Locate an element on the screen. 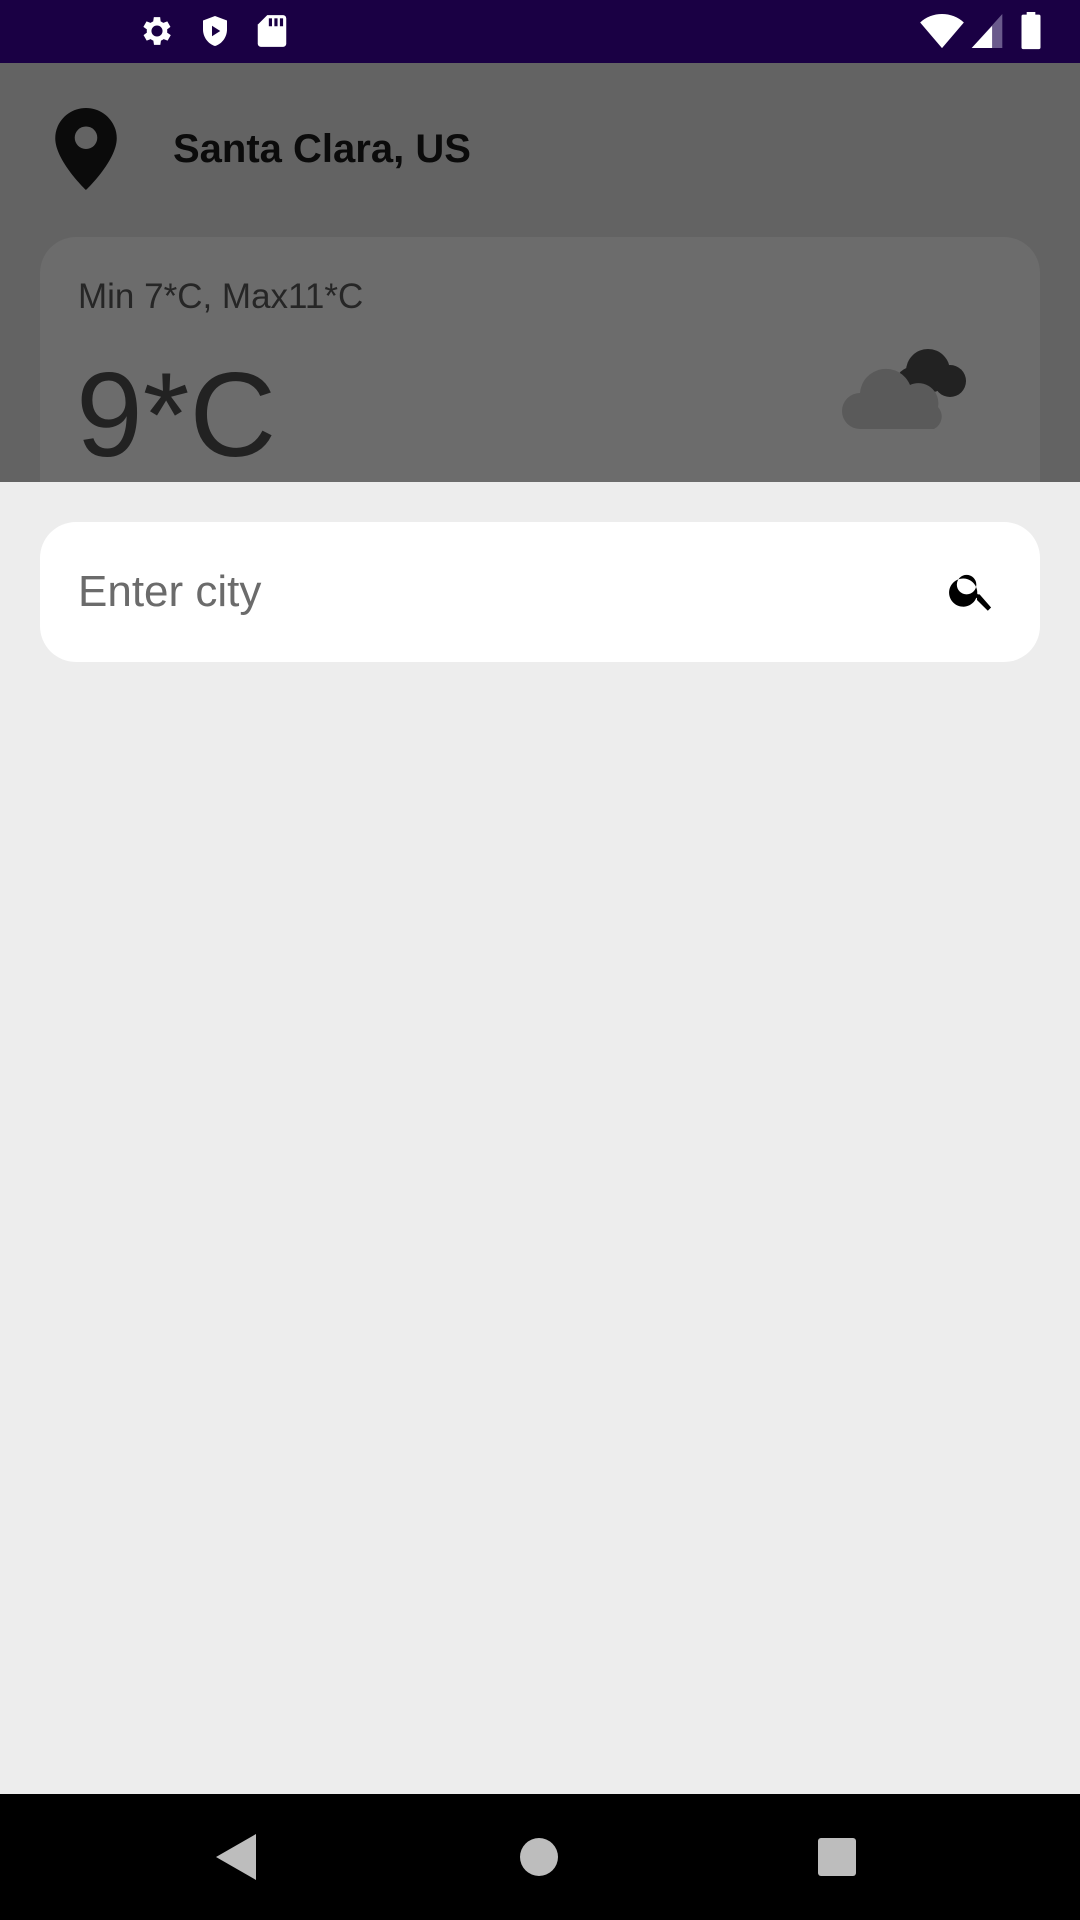  city-title: Santa Clara, US is located at coordinates (322, 149).